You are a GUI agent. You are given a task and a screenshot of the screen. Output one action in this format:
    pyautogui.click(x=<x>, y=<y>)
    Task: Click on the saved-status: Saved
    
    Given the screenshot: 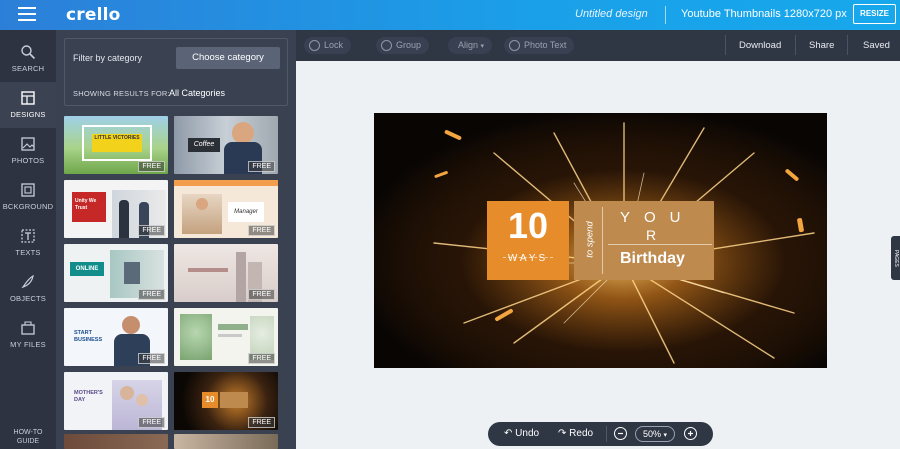 What is the action you would take?
    pyautogui.click(x=876, y=45)
    